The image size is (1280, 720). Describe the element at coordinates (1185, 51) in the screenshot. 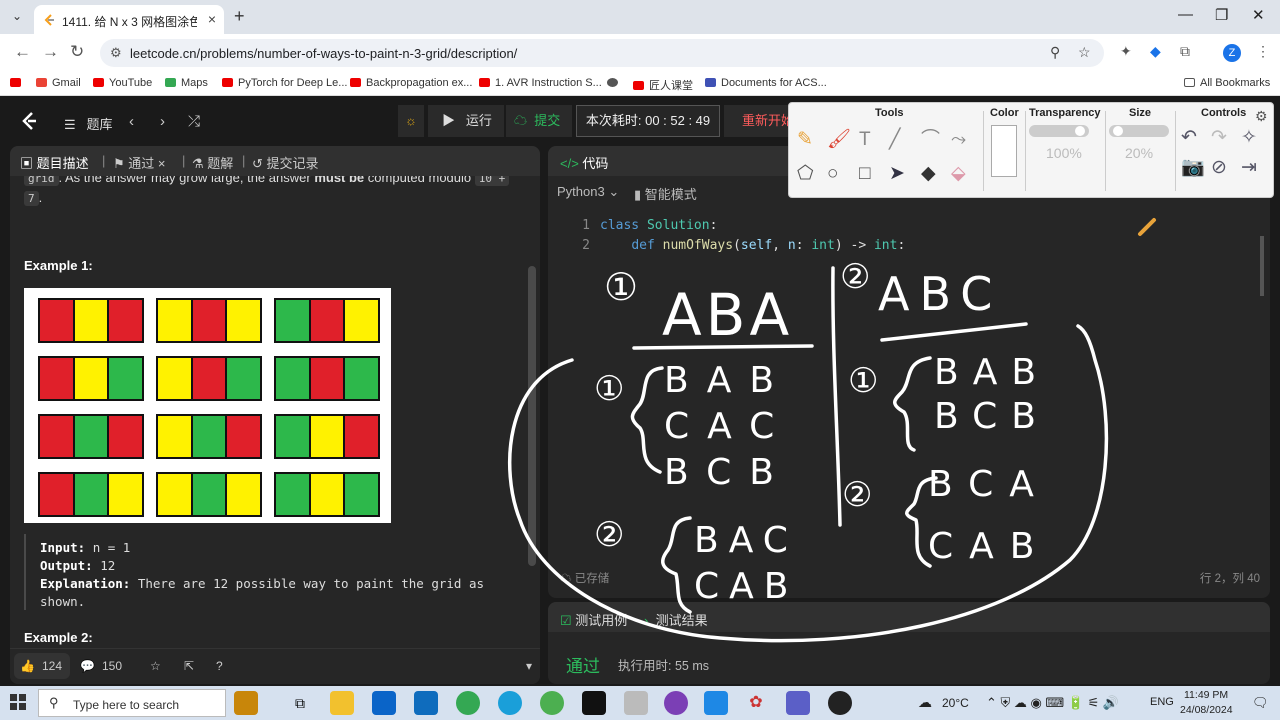

I see `extensions-puzzle-icon: ⧉` at that location.